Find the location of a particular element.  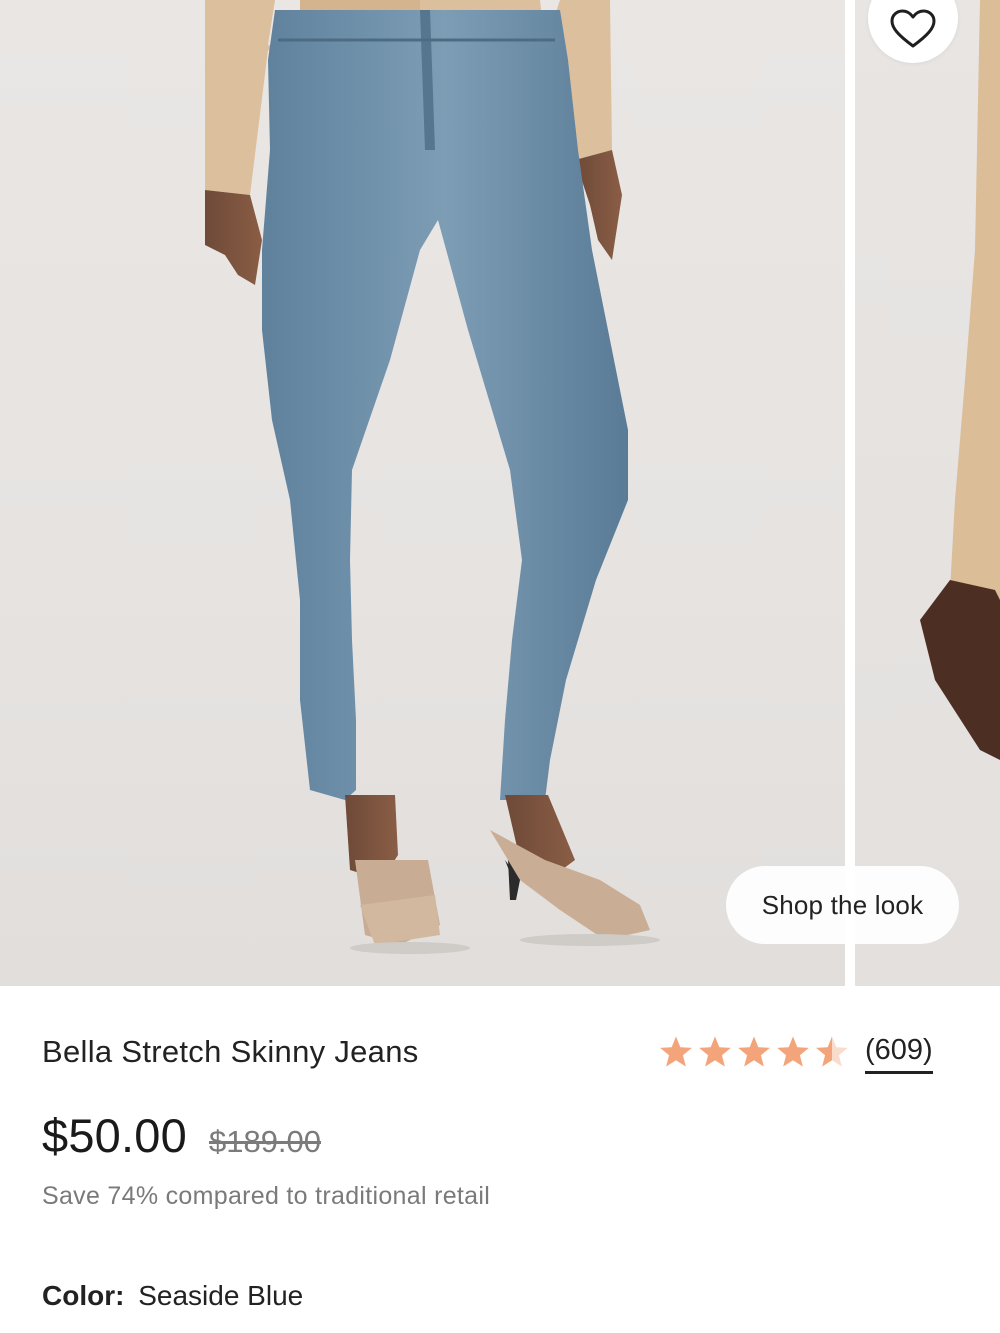

color-label: Color: is located at coordinates (83, 1295).